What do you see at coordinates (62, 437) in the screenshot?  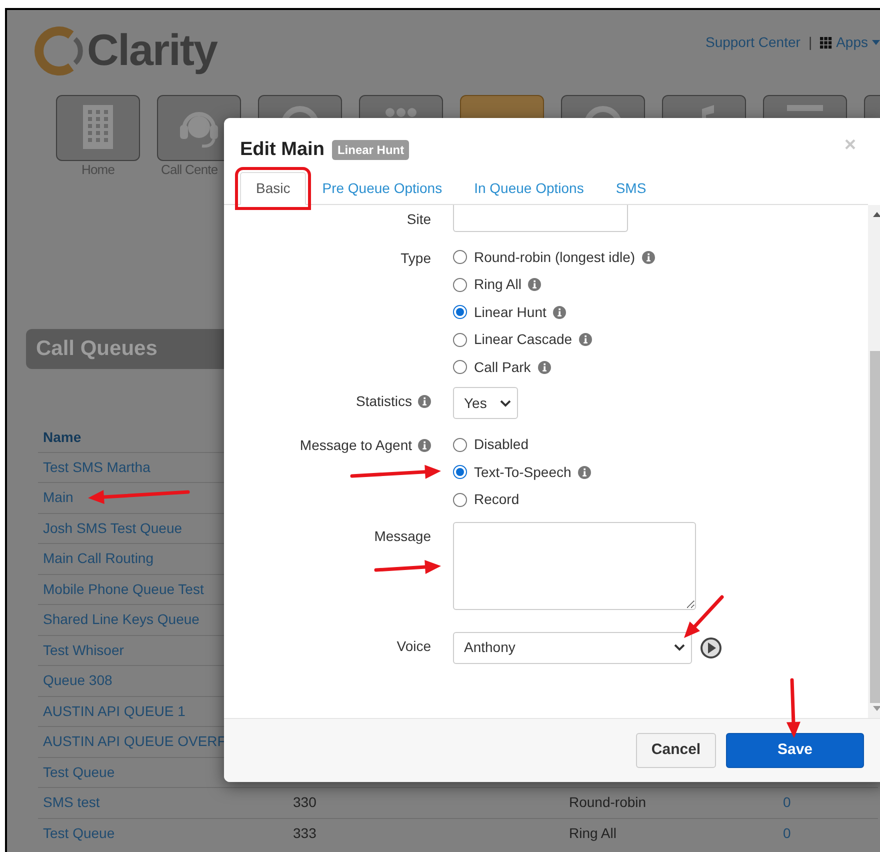 I see `column-header: Name` at bounding box center [62, 437].